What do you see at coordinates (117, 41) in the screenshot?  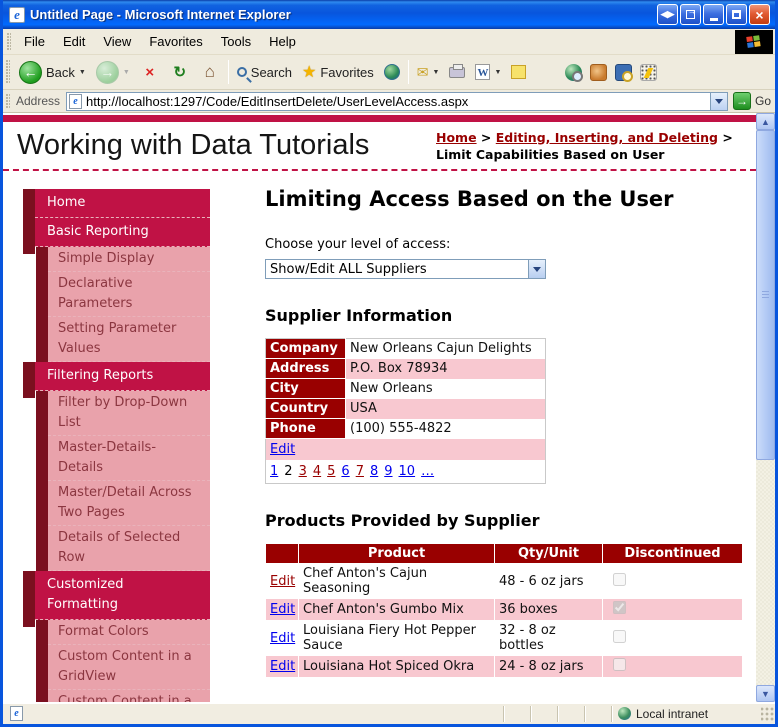 I see `menu-view: View` at bounding box center [117, 41].